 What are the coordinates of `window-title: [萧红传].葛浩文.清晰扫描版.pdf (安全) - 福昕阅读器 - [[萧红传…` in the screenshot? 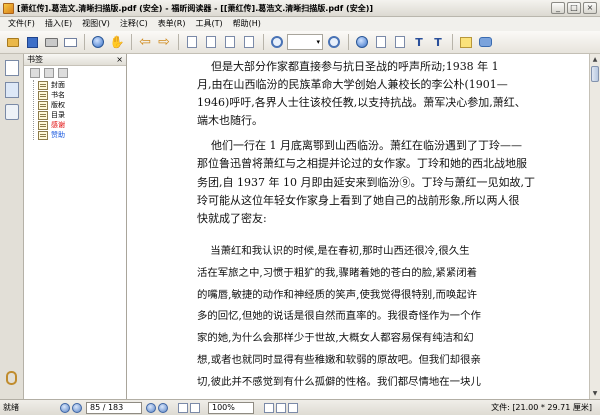 It's located at (195, 8).